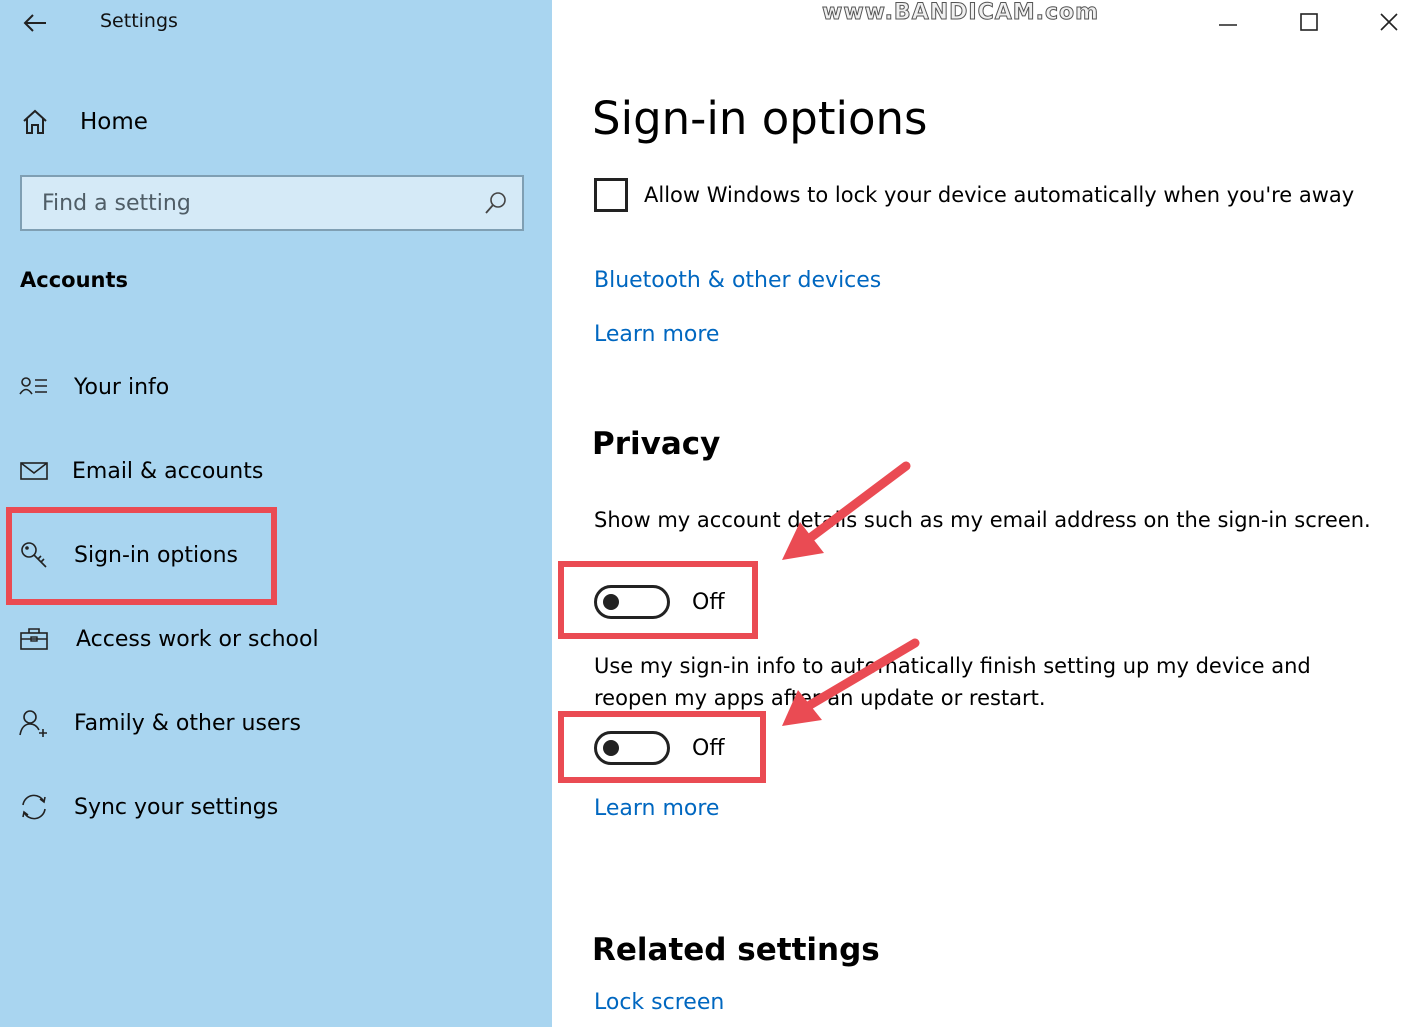 This screenshot has width=1413, height=1027. What do you see at coordinates (114, 122) in the screenshot?
I see `home-label: Home` at bounding box center [114, 122].